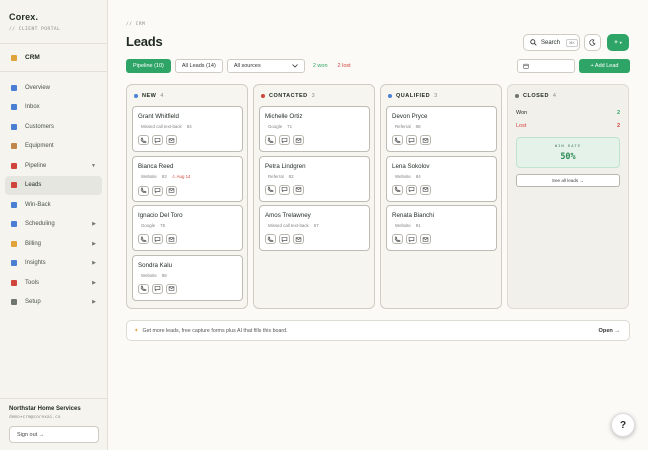 The height and width of the screenshot is (450, 648). Describe the element at coordinates (568, 125) in the screenshot. I see `lost-row: Lost 2` at that location.